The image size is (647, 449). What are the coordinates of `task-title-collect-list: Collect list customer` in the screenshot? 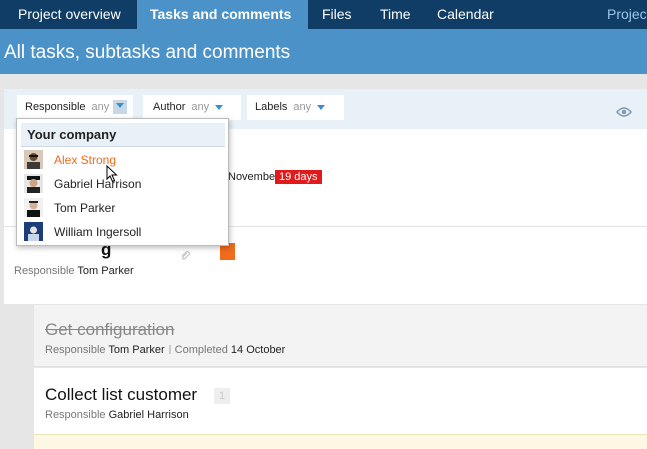 It's located at (121, 395).